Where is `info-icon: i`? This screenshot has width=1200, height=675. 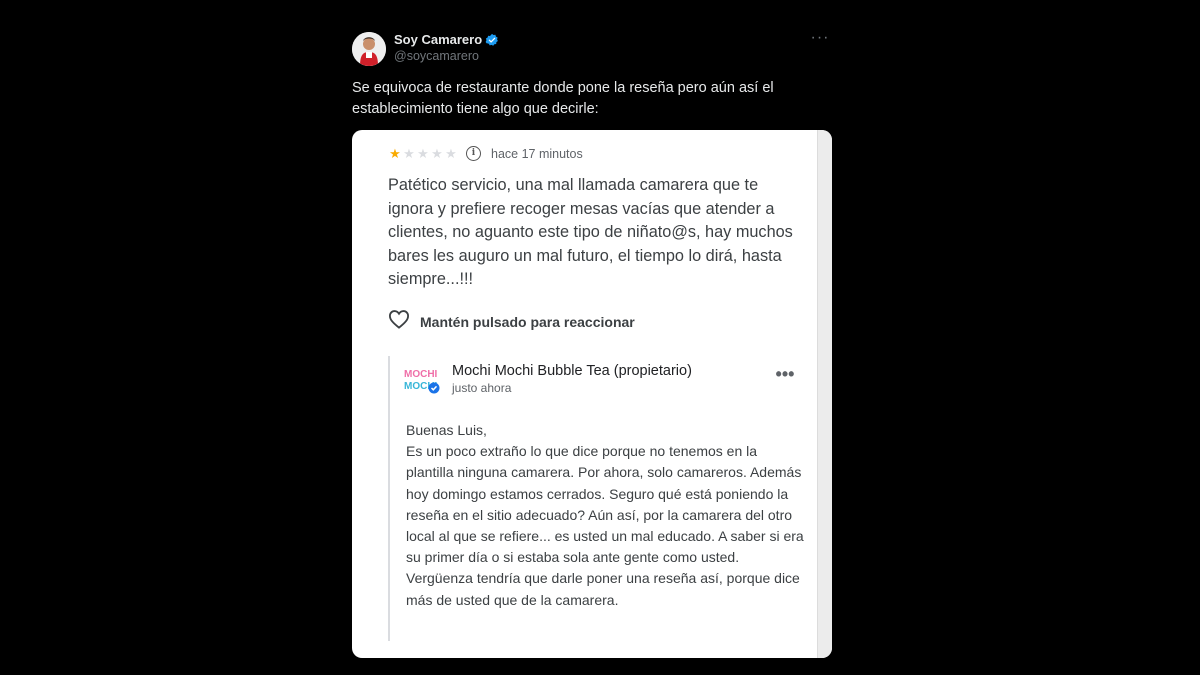 info-icon: i is located at coordinates (473, 153).